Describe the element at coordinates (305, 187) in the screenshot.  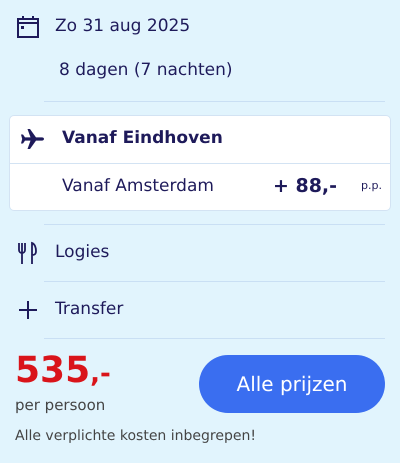
I see `surcharge-text: + 88,-` at that location.